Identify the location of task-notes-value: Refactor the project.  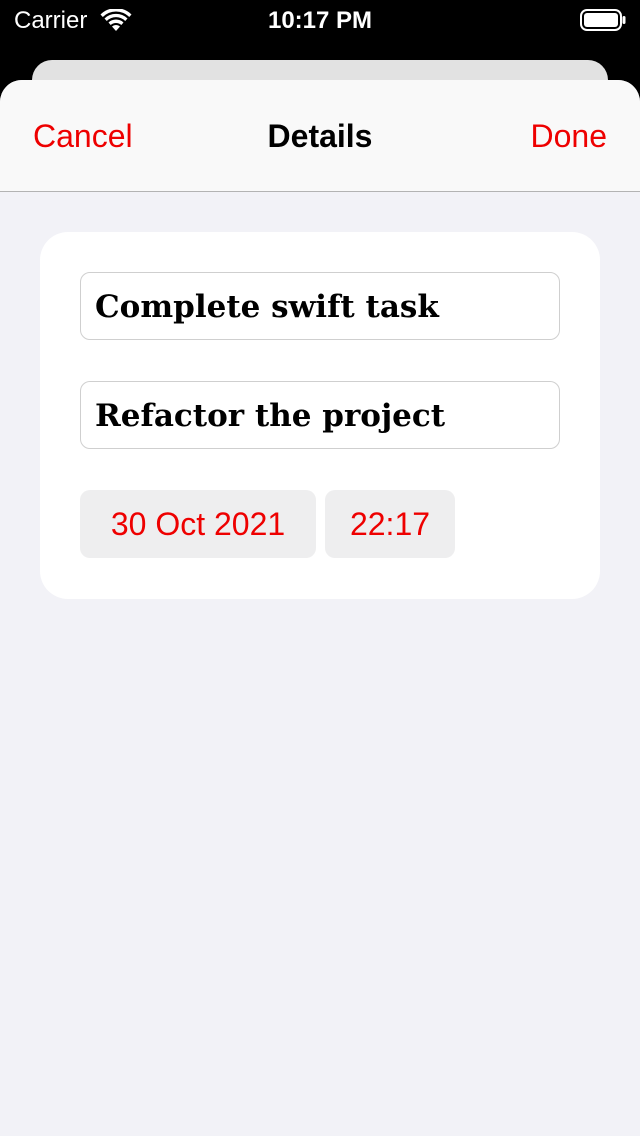
(270, 416).